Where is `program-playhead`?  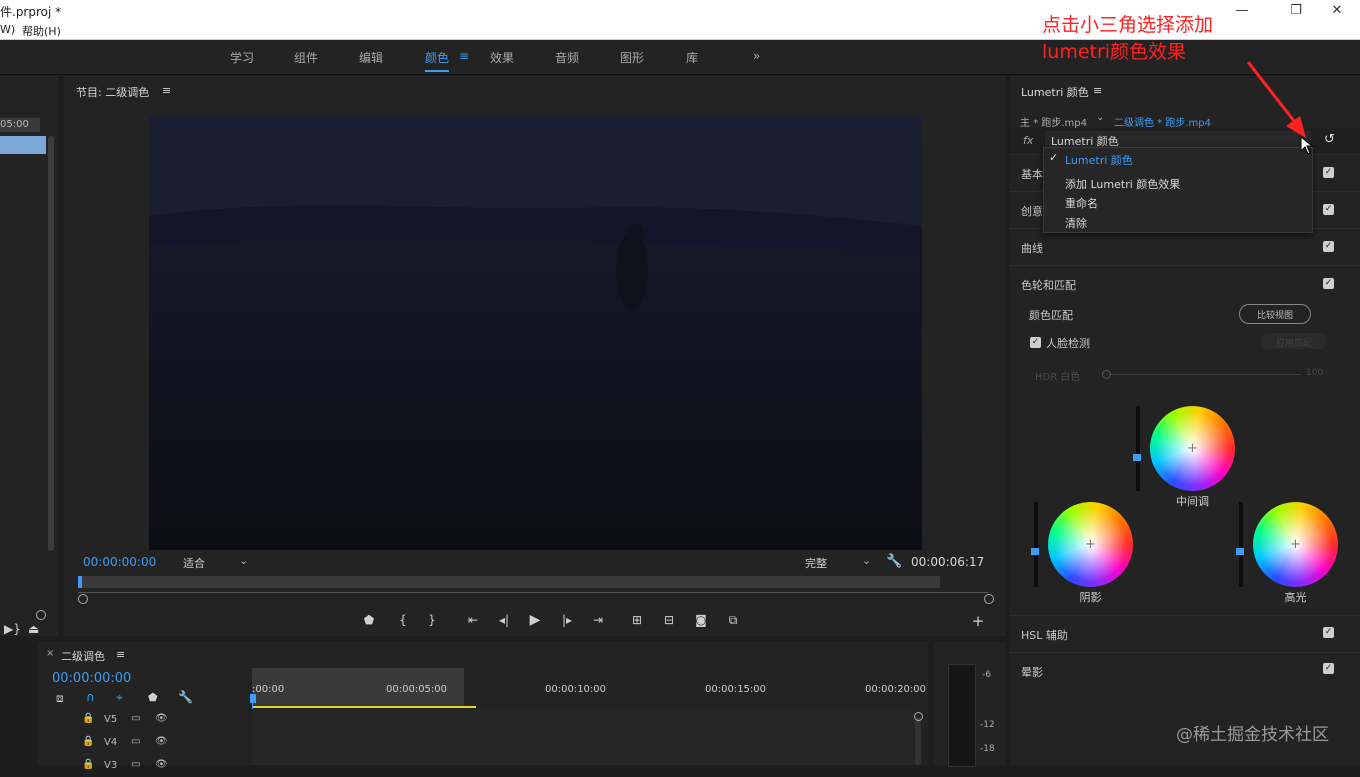
program-playhead is located at coordinates (80, 582).